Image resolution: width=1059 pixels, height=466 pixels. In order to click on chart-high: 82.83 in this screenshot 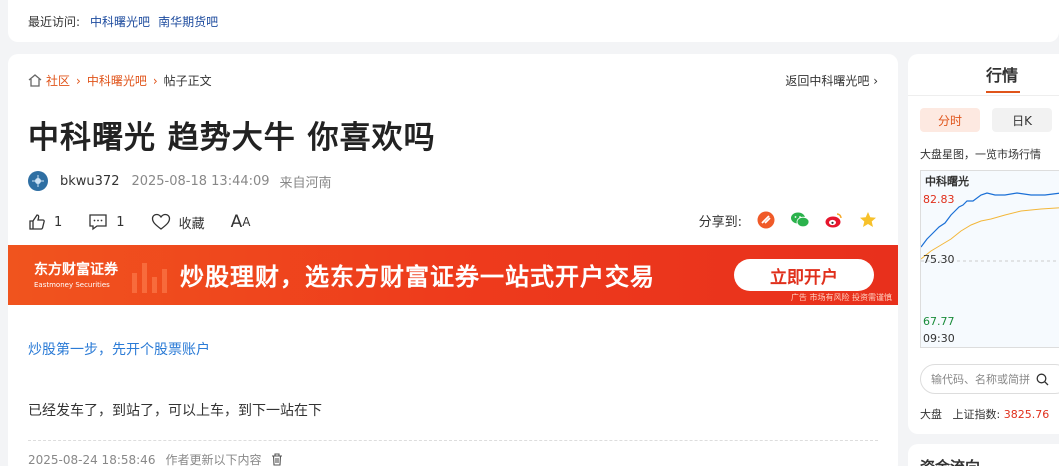, I will do `click(939, 199)`.